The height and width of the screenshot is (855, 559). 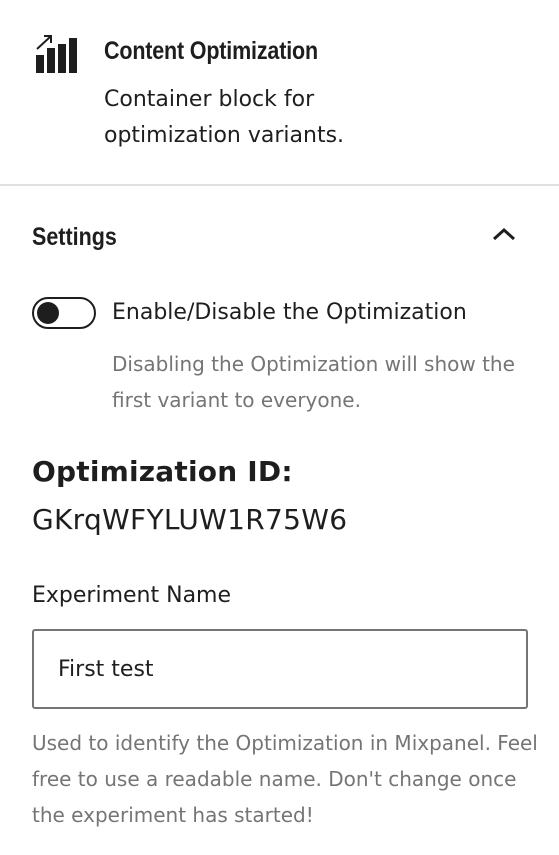 I want to click on optimization-toggle-row: Enable/Disable the Optimization, so click(x=279, y=315).